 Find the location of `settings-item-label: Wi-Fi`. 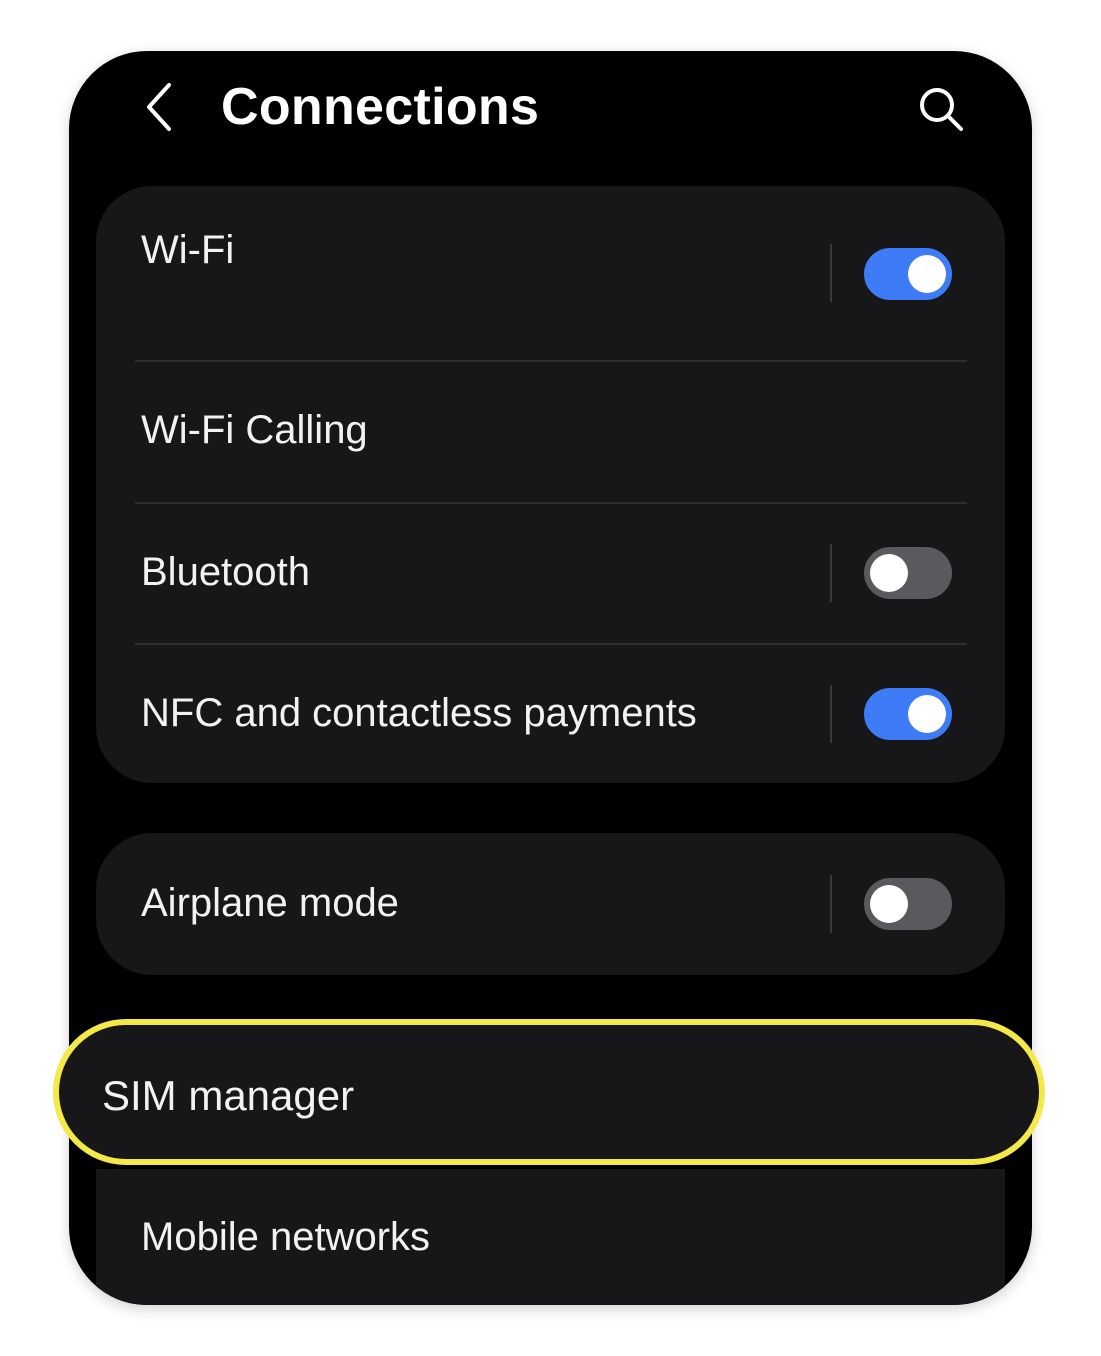

settings-item-label: Wi-Fi is located at coordinates (188, 250).